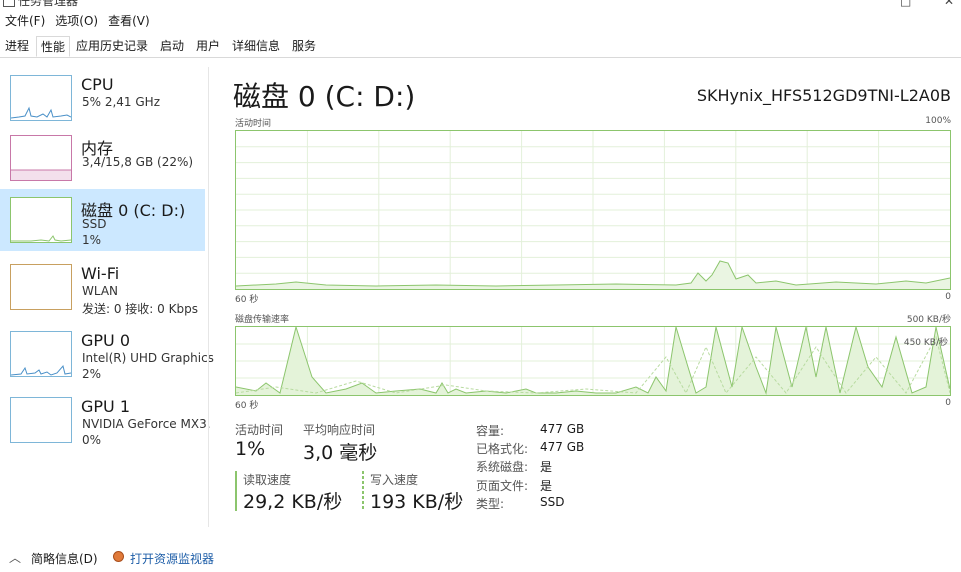  I want to click on activity-graph-time-span: 60 秒, so click(247, 300).